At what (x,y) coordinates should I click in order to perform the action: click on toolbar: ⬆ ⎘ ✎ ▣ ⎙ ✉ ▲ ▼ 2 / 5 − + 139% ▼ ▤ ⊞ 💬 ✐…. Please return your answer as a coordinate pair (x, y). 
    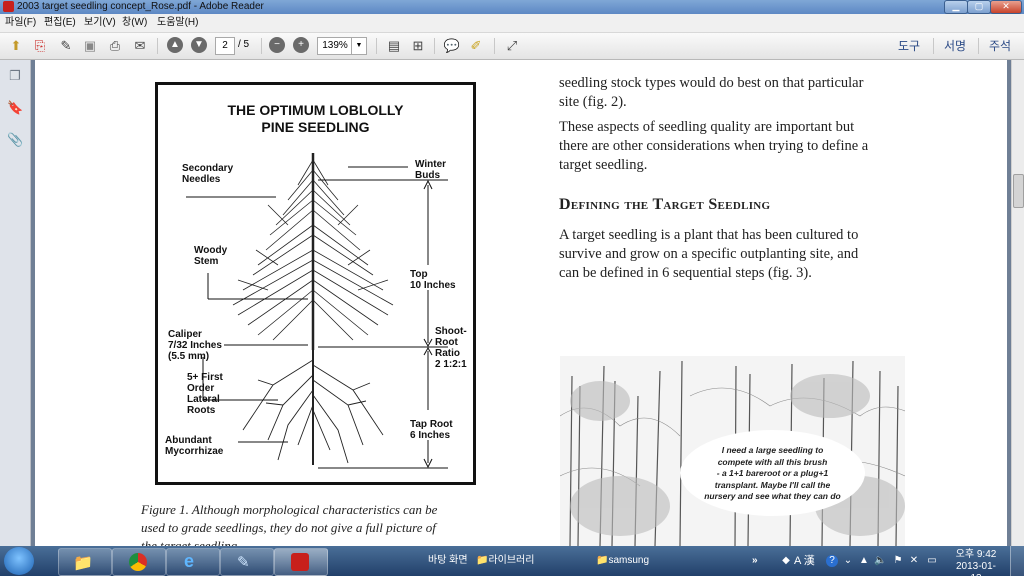
    Looking at the image, I should click on (512, 46).